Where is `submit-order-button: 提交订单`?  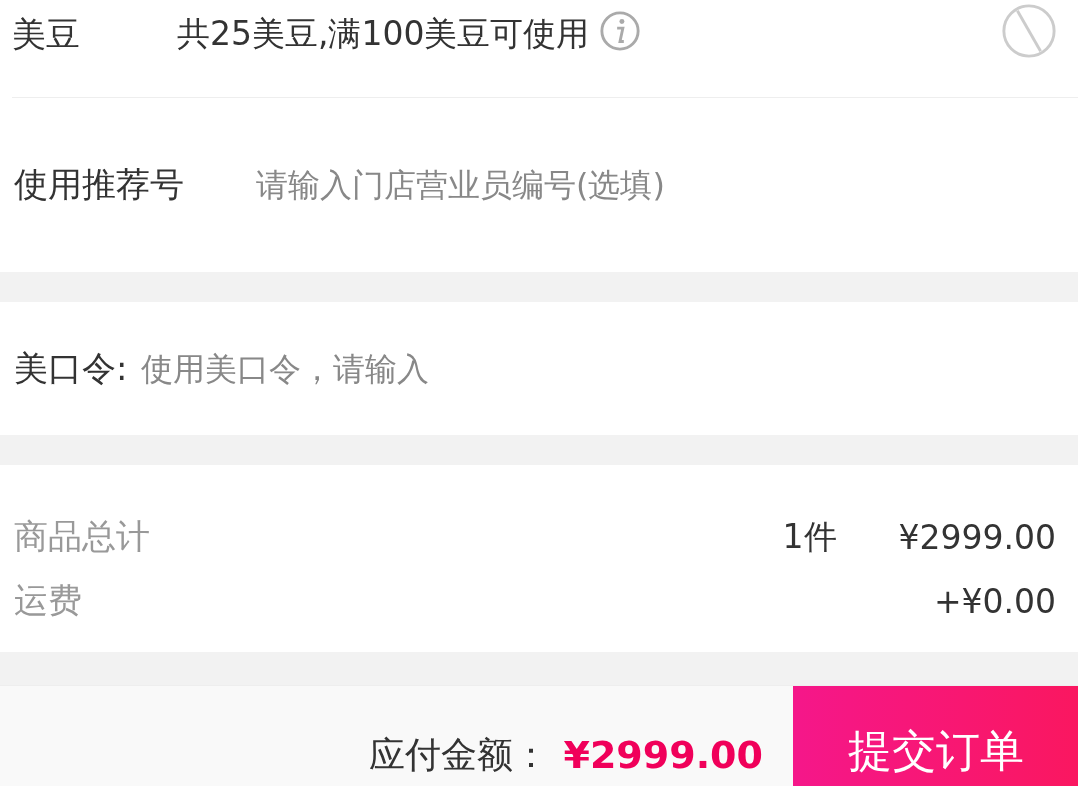
submit-order-button: 提交订单 is located at coordinates (935, 736).